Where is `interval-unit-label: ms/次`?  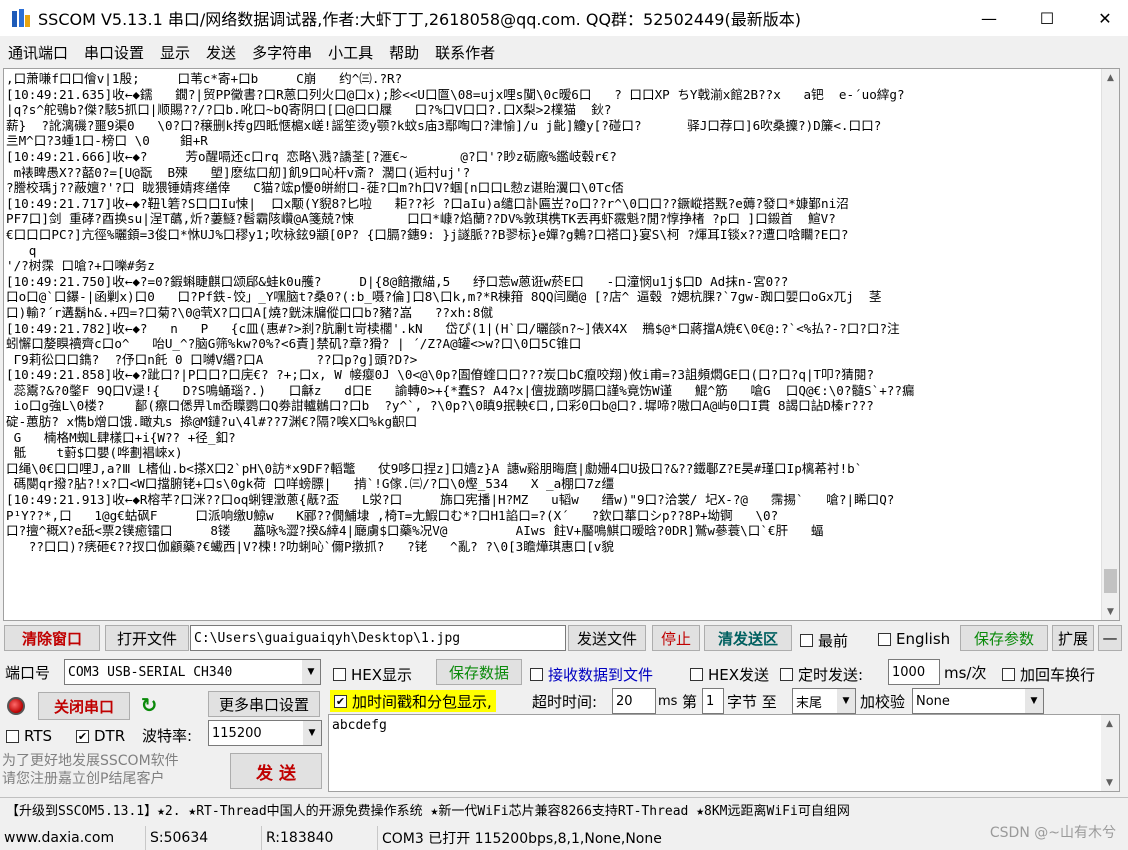 interval-unit-label: ms/次 is located at coordinates (965, 672).